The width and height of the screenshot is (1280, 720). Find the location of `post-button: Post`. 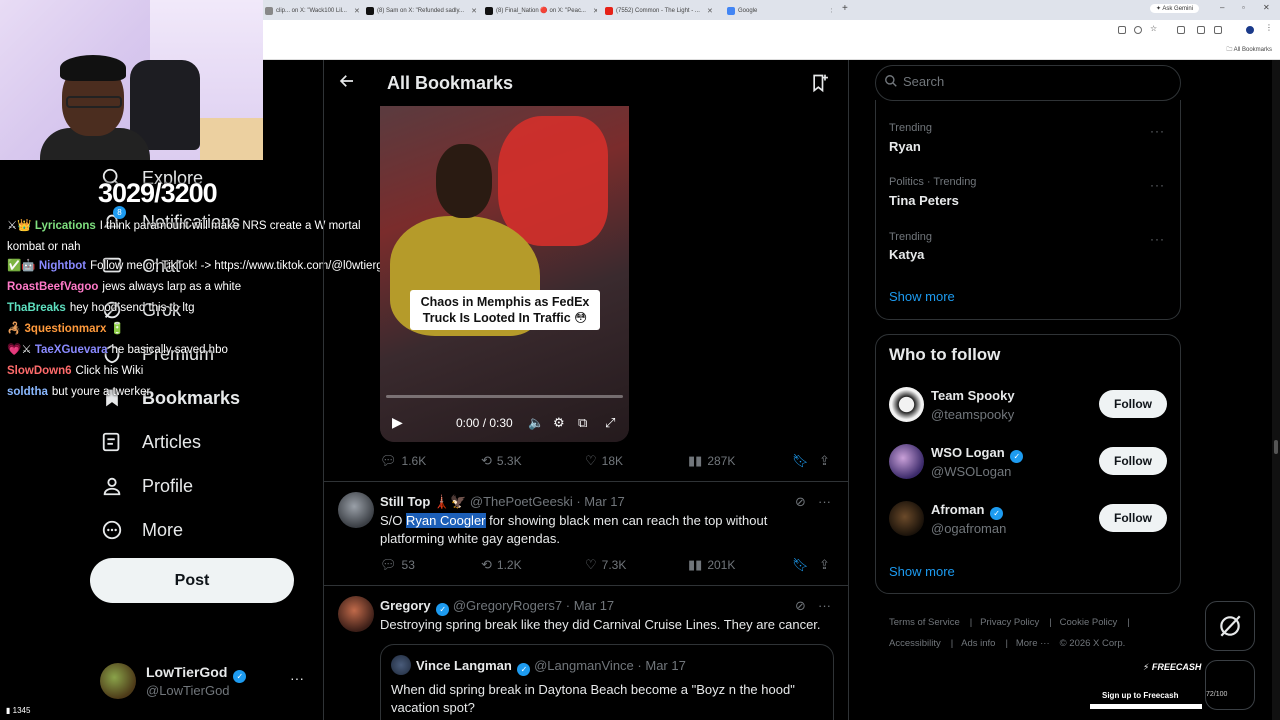

post-button: Post is located at coordinates (192, 580).